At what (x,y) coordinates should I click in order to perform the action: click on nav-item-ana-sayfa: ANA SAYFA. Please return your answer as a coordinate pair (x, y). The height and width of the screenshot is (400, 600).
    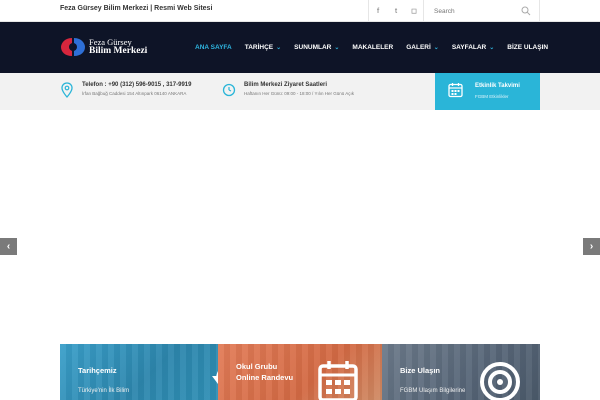
    Looking at the image, I should click on (213, 47).